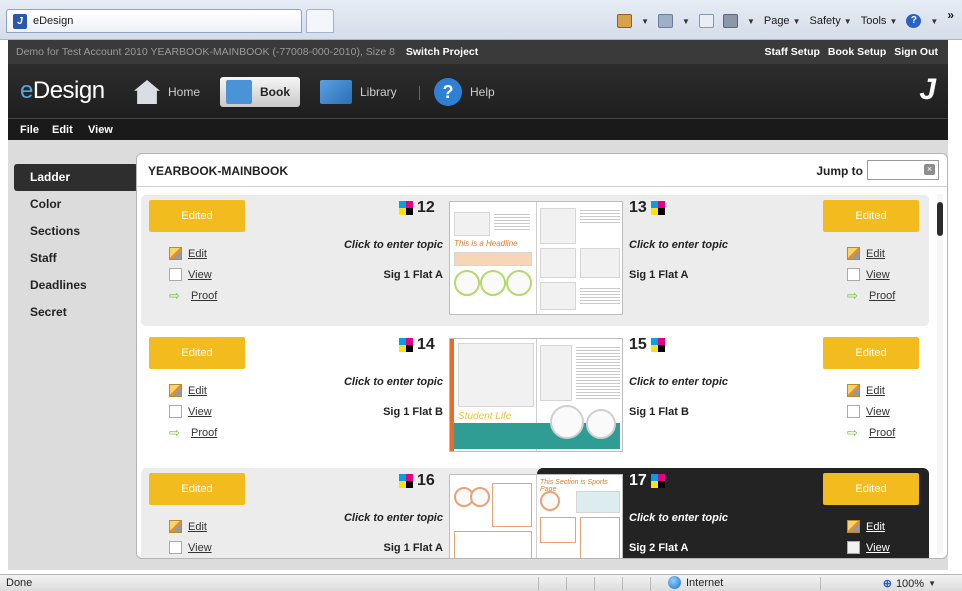 This screenshot has width=962, height=591. Describe the element at coordinates (666, 21) in the screenshot. I see `feeds-icon` at that location.